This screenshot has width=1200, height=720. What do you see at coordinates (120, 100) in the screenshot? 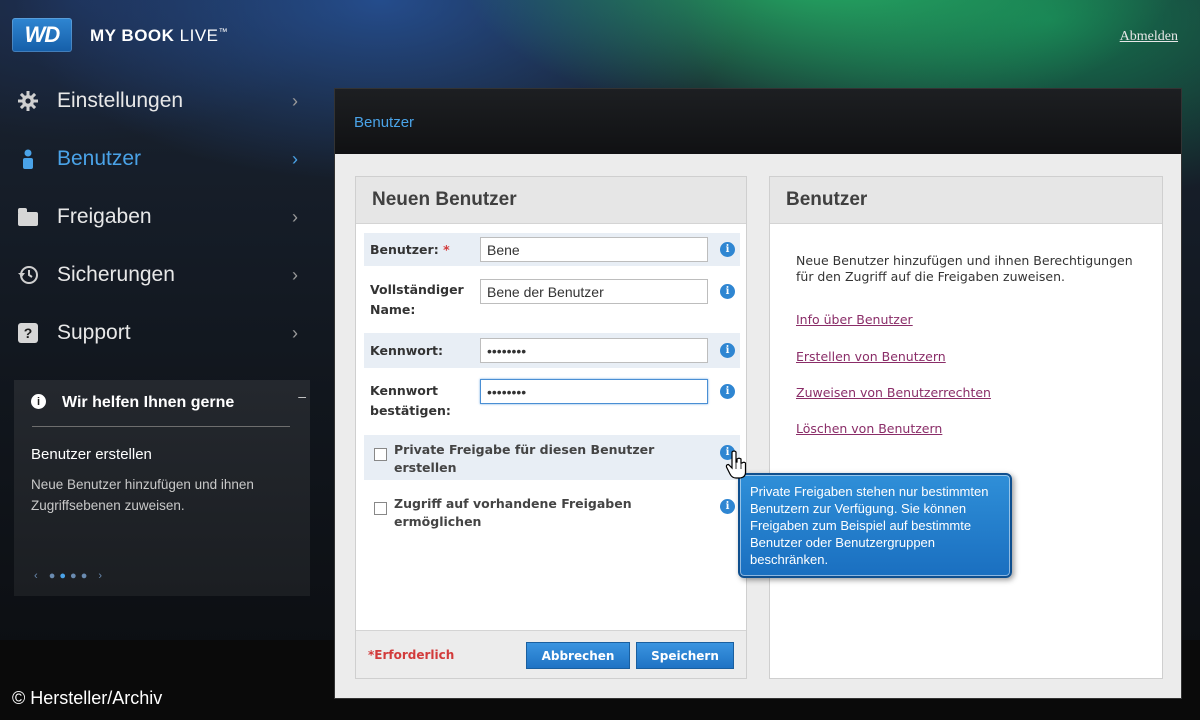
I see `sidebar-item-label: Einstellungen` at bounding box center [120, 100].